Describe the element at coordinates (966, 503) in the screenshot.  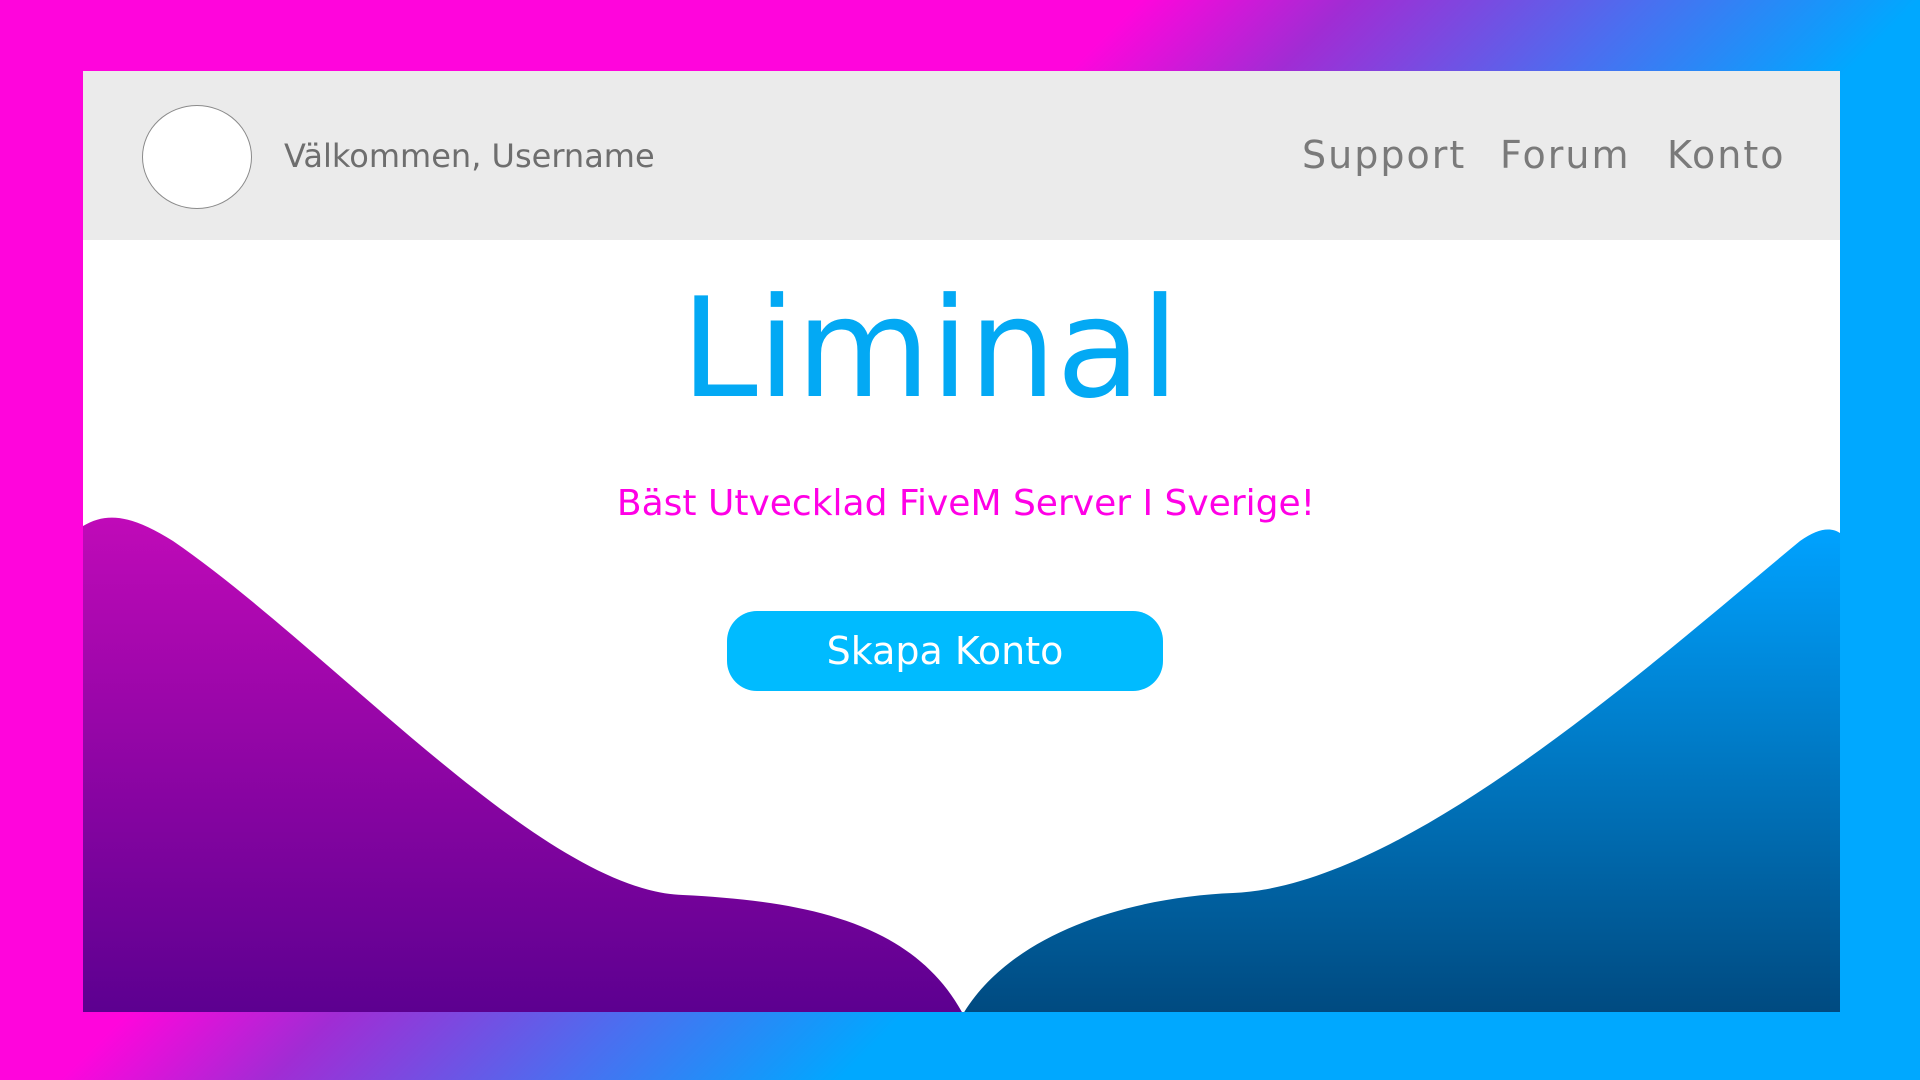
I see `hero-subtitle: Bäst Utvecklad FiveM Server I Sverige!` at that location.